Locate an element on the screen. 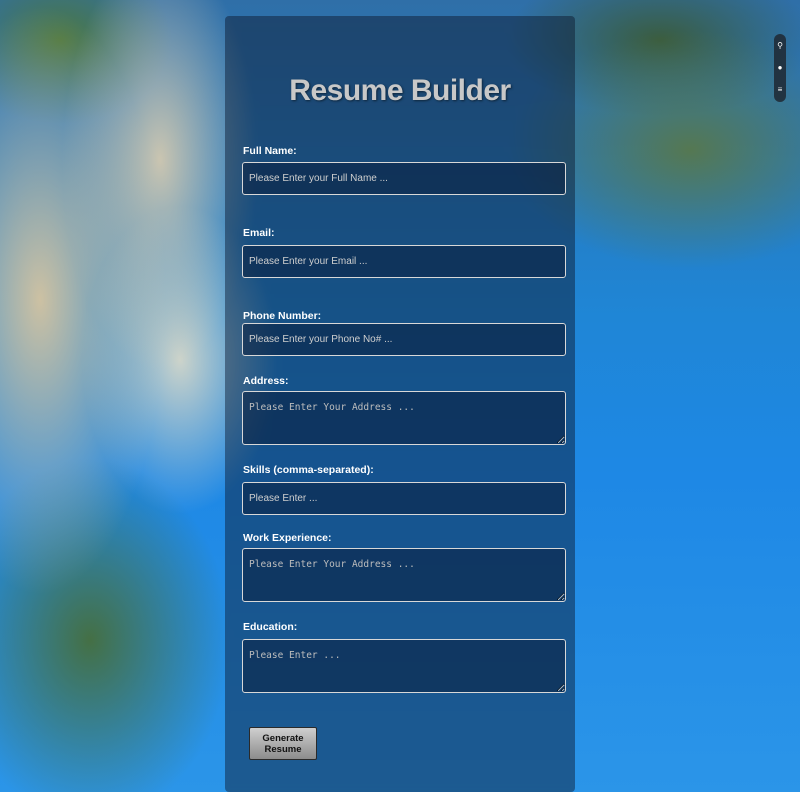 The height and width of the screenshot is (792, 800). work-experience-textarea is located at coordinates (404, 575).